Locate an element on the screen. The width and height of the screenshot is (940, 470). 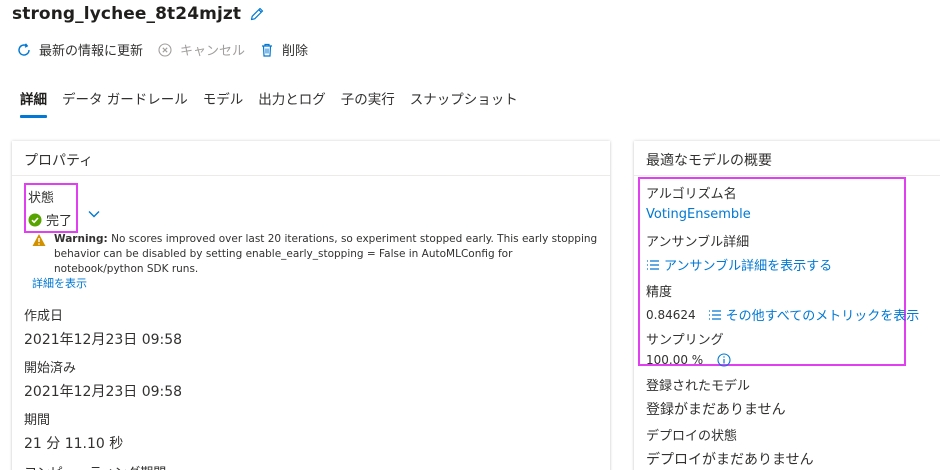
refresh-icon is located at coordinates (24, 49).